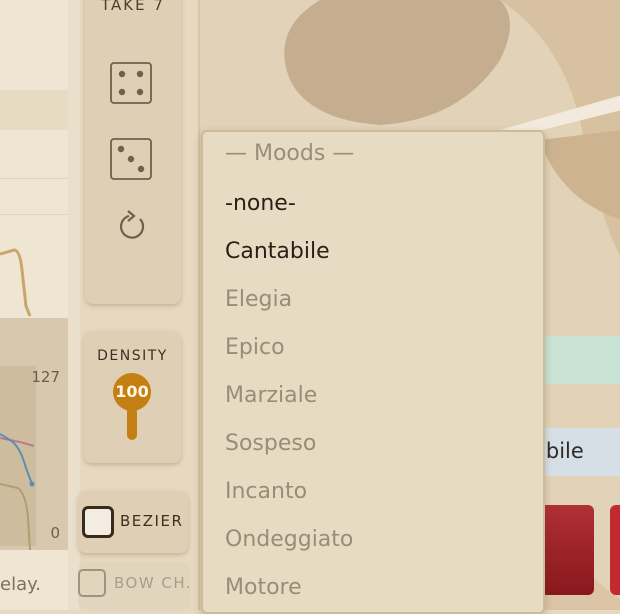 This screenshot has height=614, width=620. I want to click on velocity-graph: 127 0, so click(34, 434).